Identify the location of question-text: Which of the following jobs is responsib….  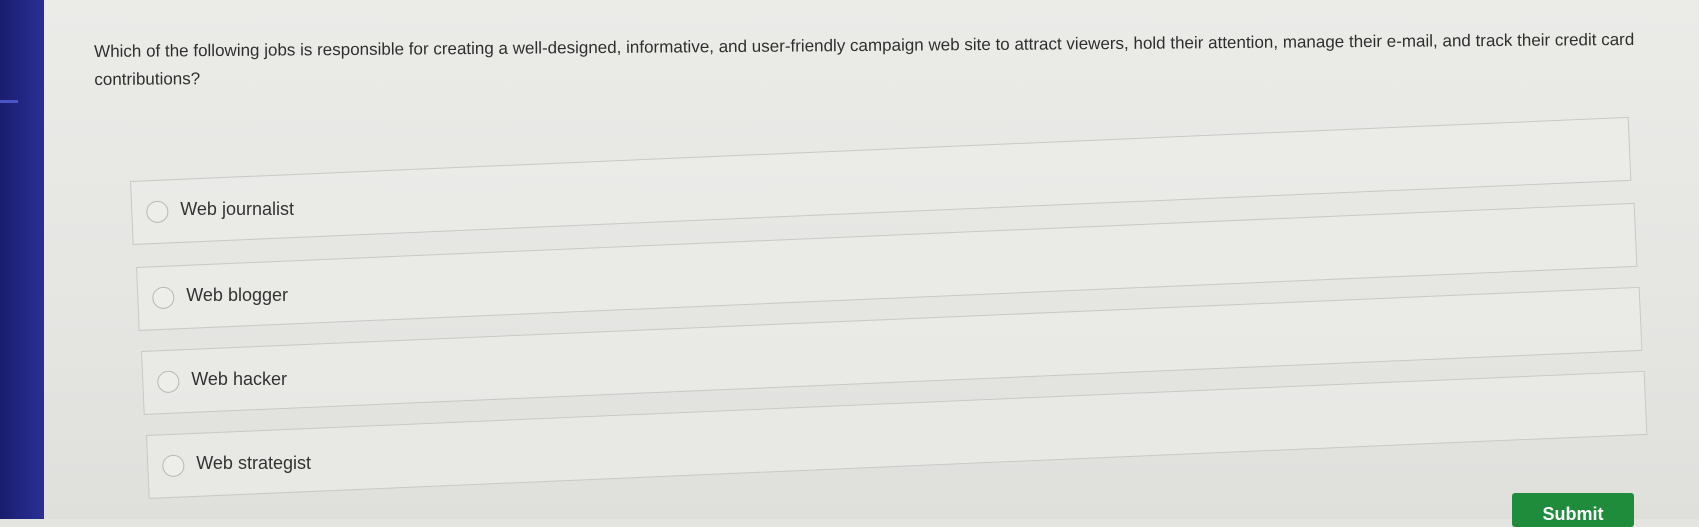
(864, 59).